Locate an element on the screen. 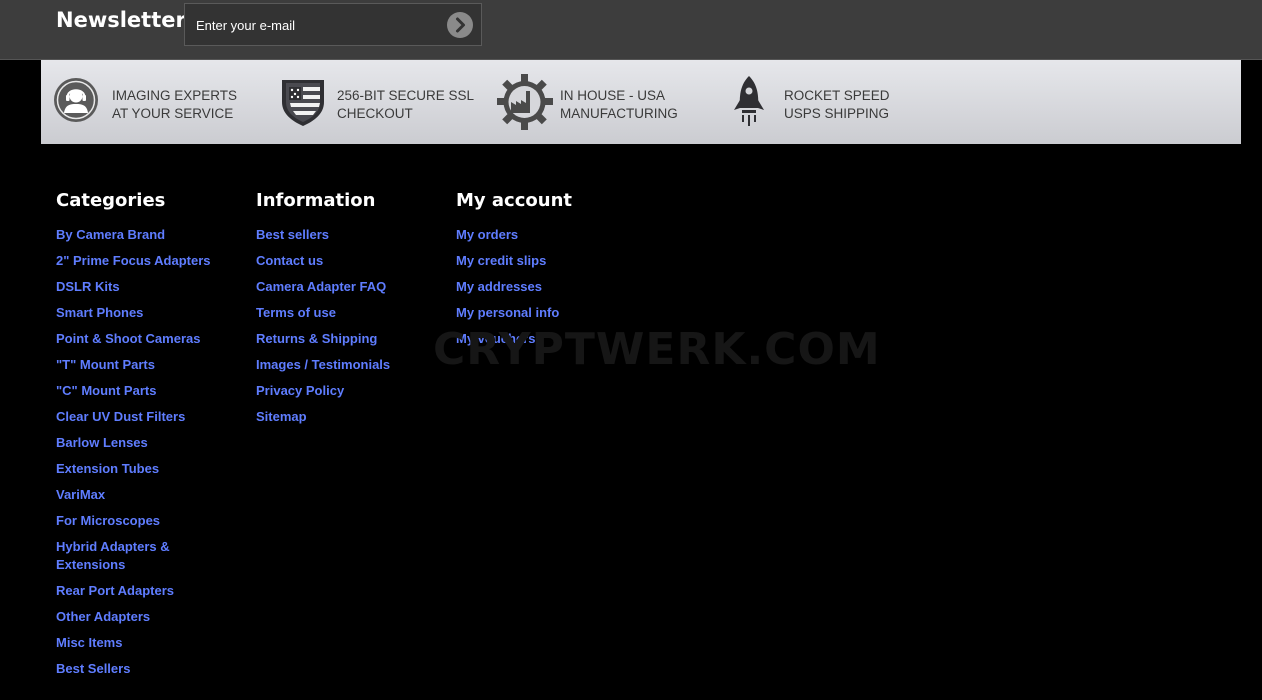 This screenshot has width=1262, height=700. feature-text: ROCKET SPEED USPS SHIPPING is located at coordinates (837, 105).